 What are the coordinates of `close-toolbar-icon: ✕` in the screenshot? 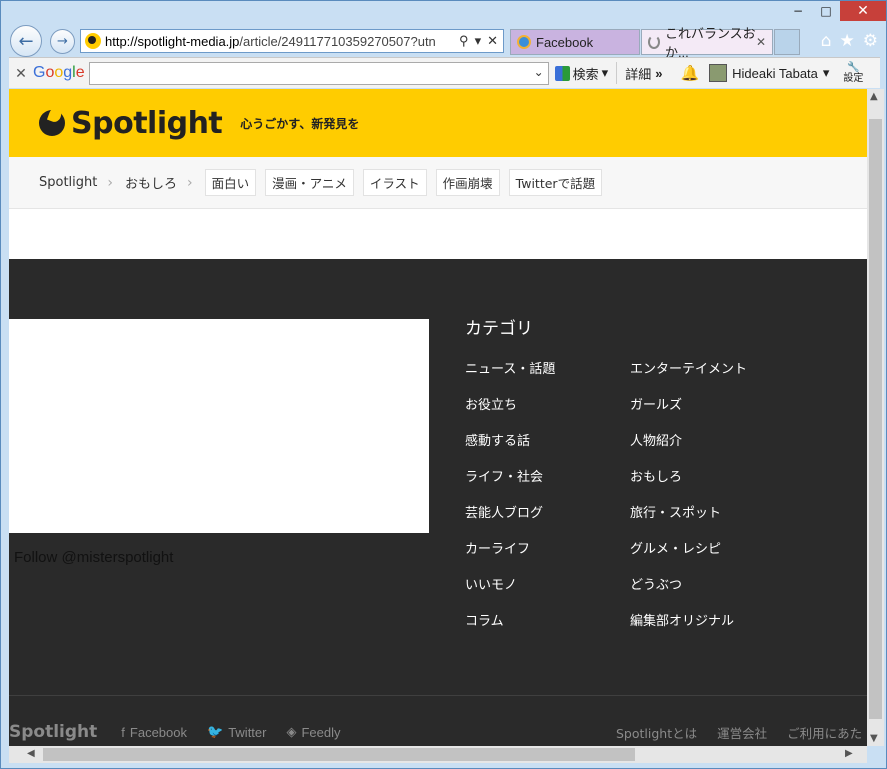 It's located at (21, 73).